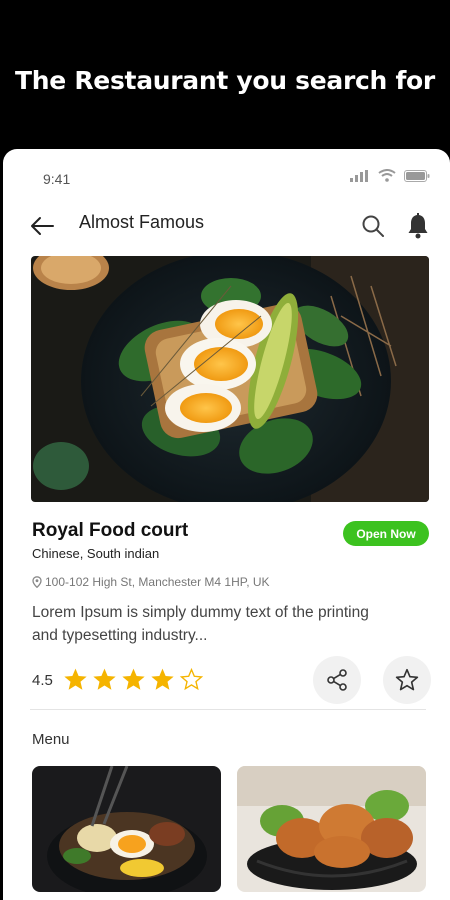 Image resolution: width=450 pixels, height=900 pixels. Describe the element at coordinates (386, 533) in the screenshot. I see `open-status-badge: Open Now` at that location.